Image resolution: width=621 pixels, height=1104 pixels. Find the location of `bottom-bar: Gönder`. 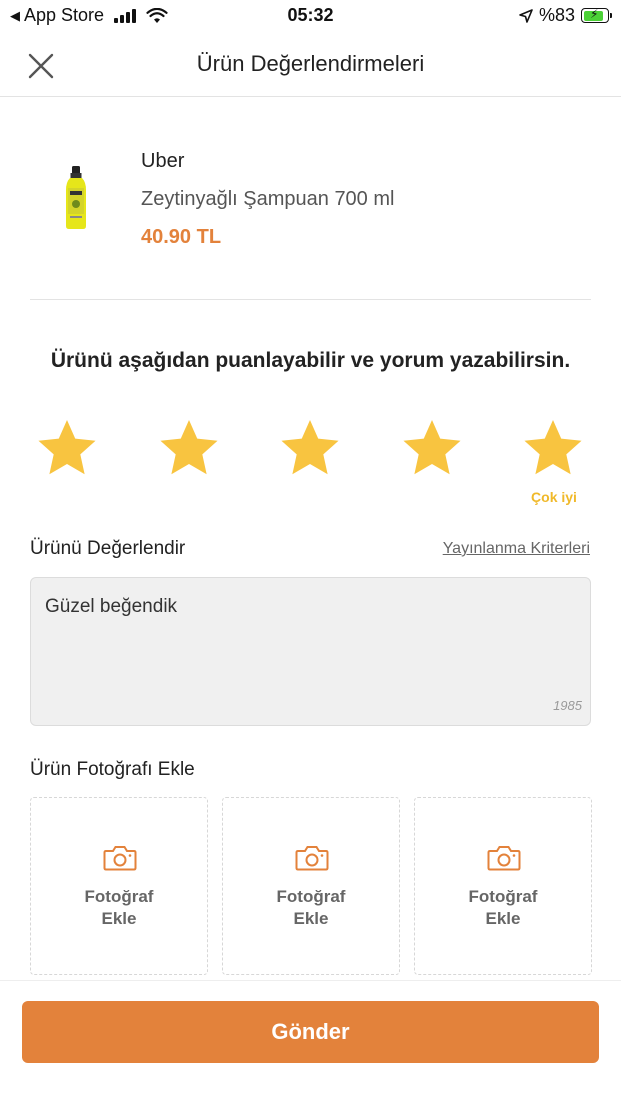

bottom-bar: Gönder is located at coordinates (310, 1042).